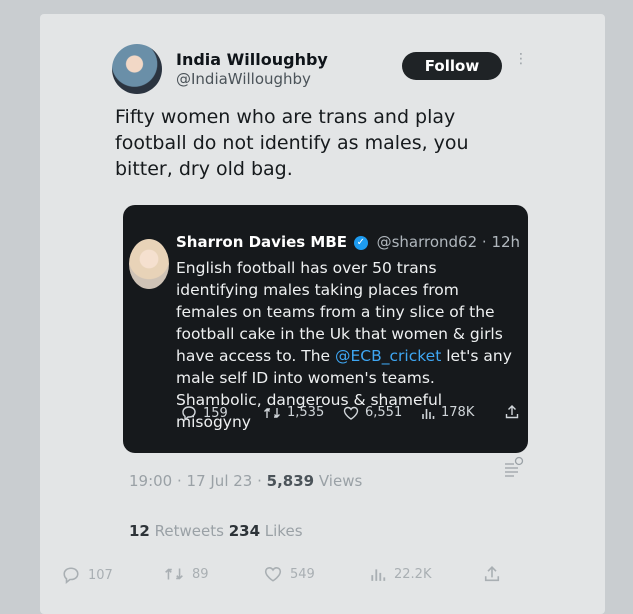 This screenshot has height=614, width=633. Describe the element at coordinates (200, 574) in the screenshot. I see `bottom-retweet-count: 89` at that location.